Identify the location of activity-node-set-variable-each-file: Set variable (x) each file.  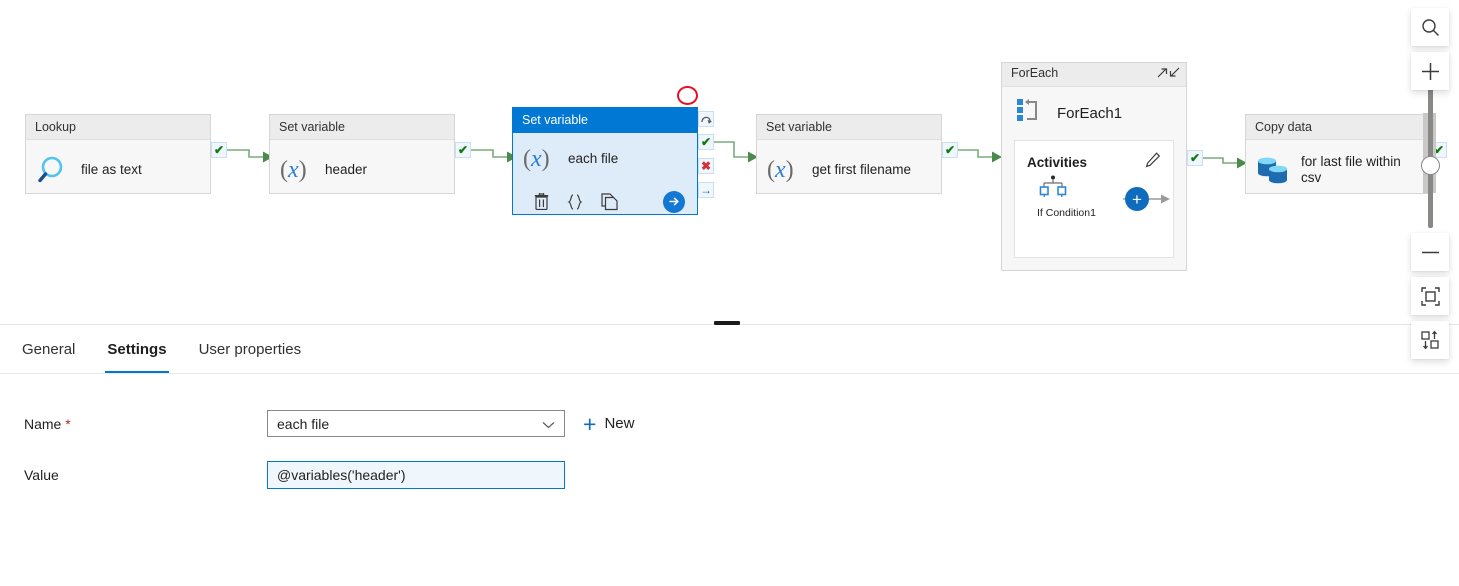
(605, 161).